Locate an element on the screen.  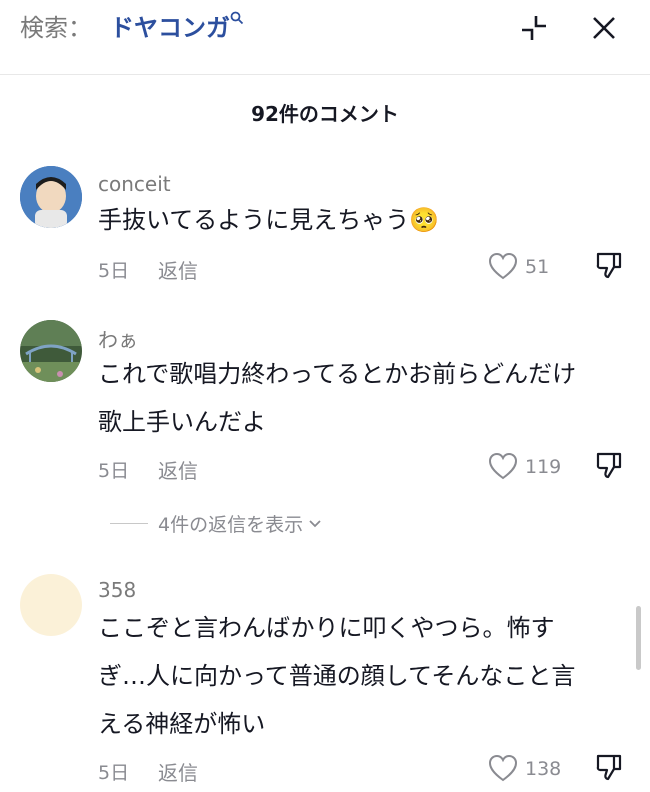
search-icon is located at coordinates (237, 19).